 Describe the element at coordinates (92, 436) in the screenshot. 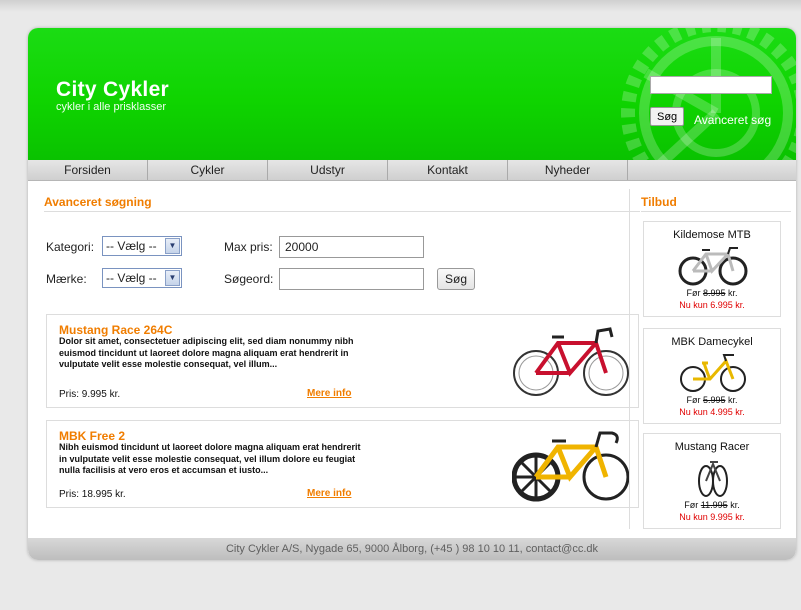

I see `product-title: MBK Free 2` at that location.